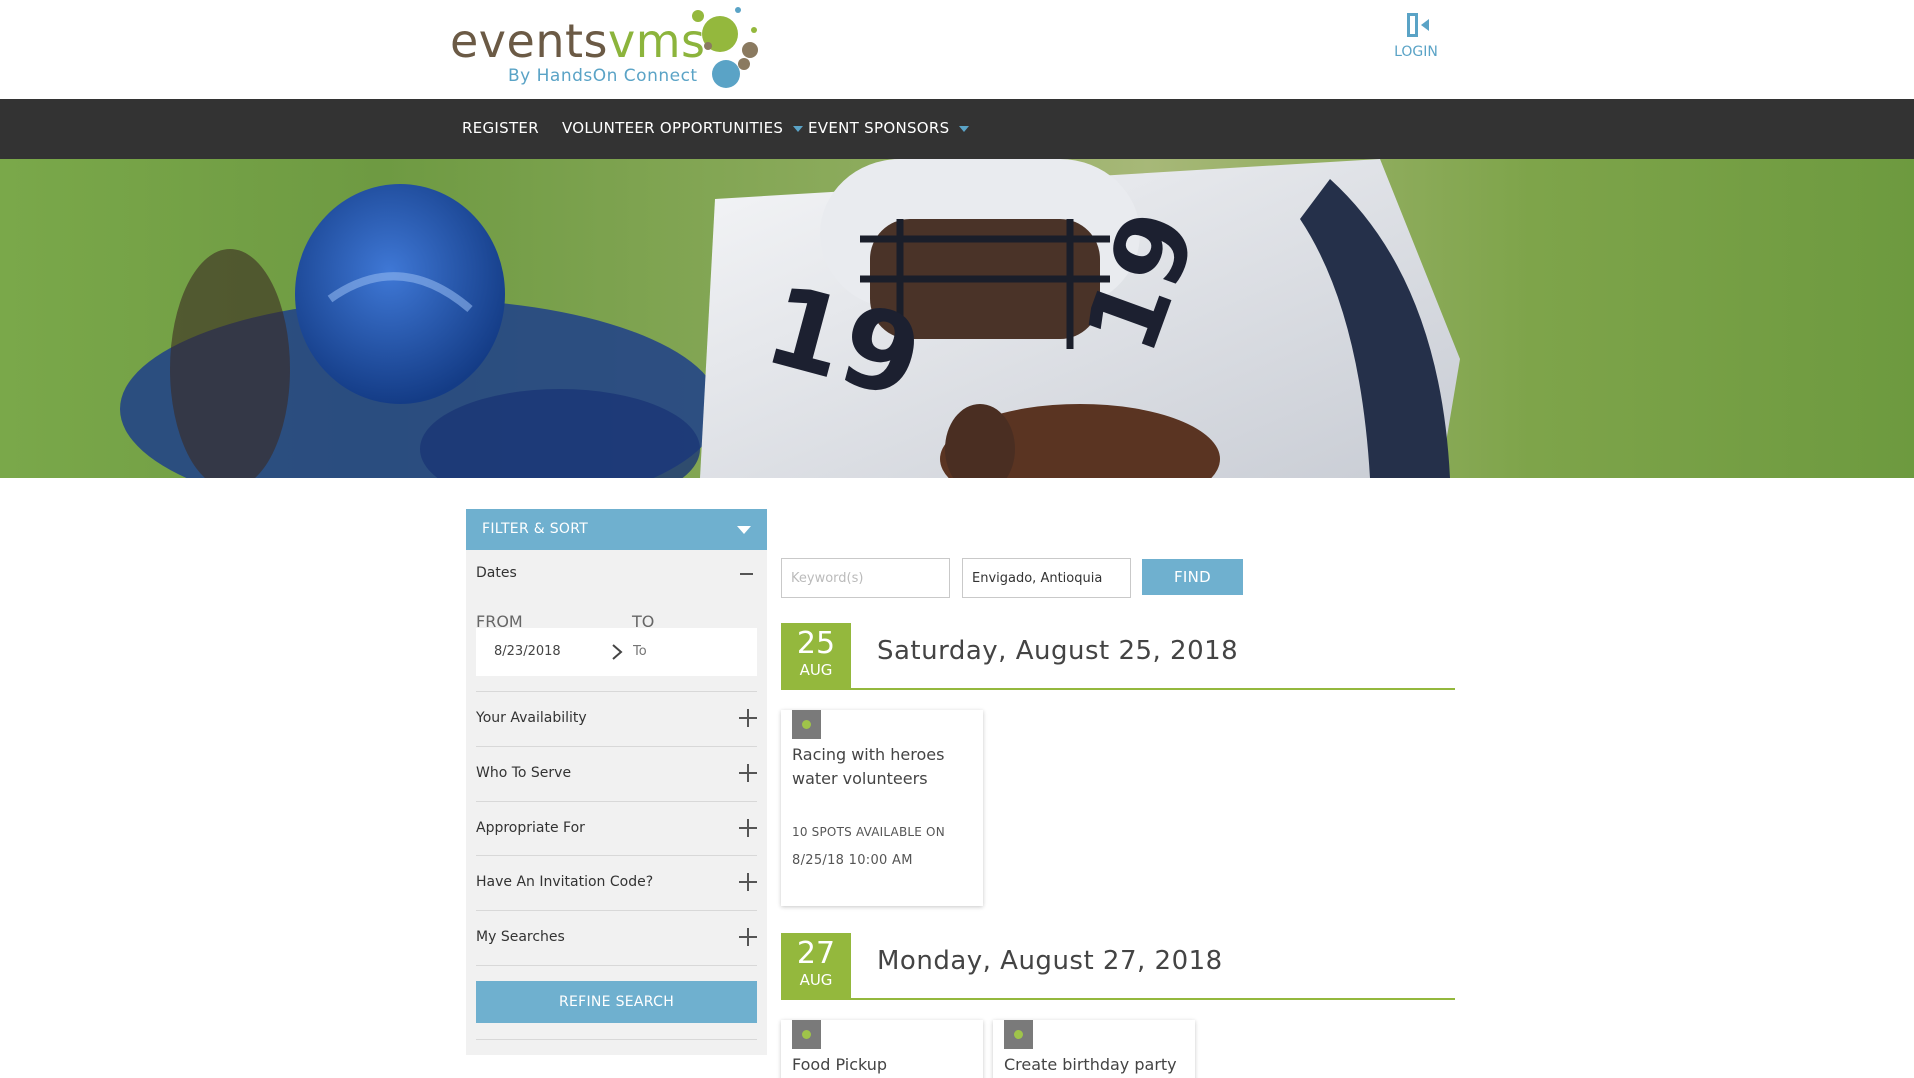 This screenshot has width=1914, height=1078. Describe the element at coordinates (1046, 578) in the screenshot. I see `location-input` at that location.